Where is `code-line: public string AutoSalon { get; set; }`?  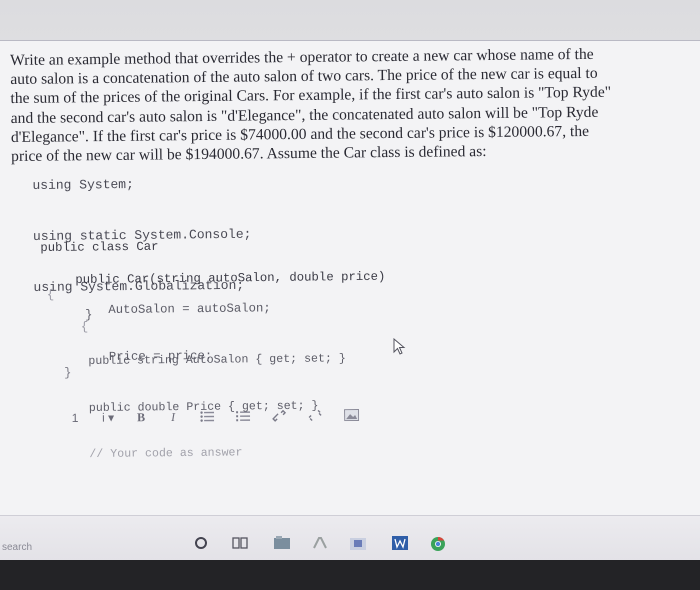
code-line: public string AutoSalon { get; set; } is located at coordinates (217, 360).